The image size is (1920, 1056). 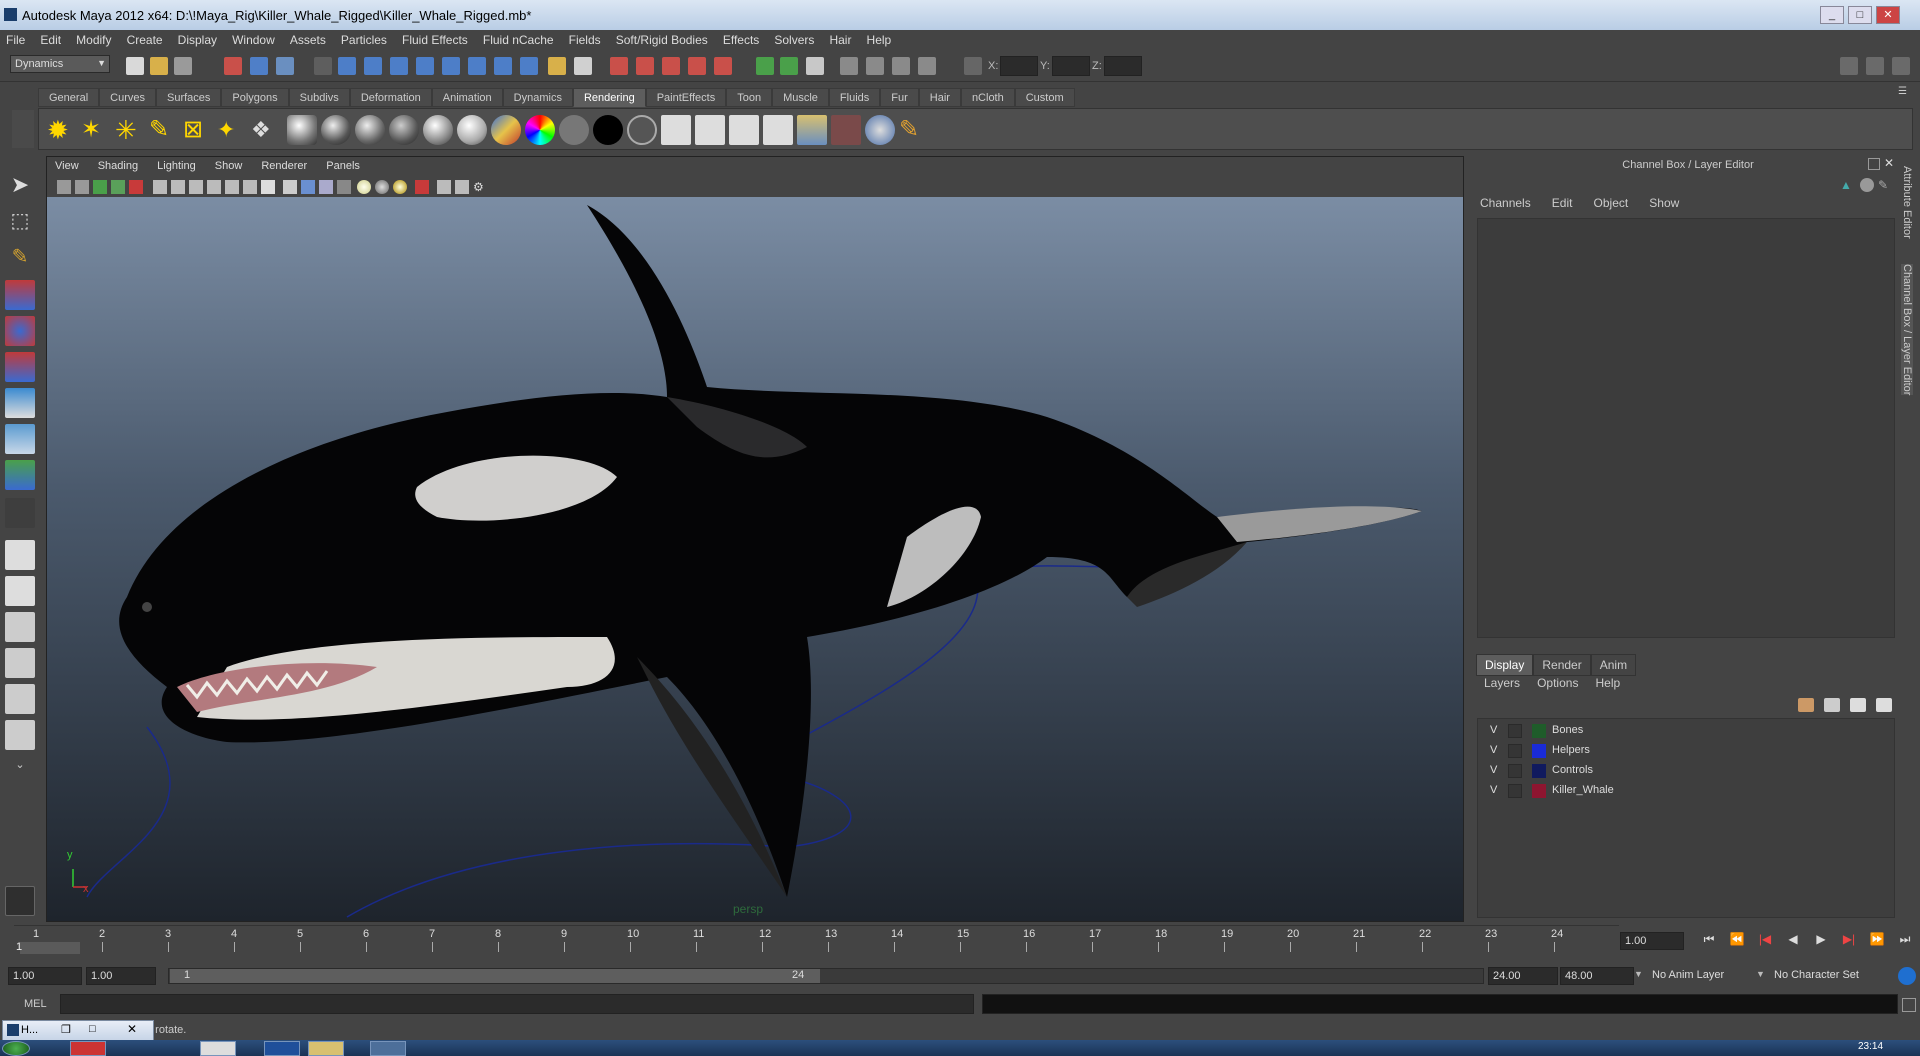 What do you see at coordinates (451, 66) in the screenshot?
I see `mask-deformations-icon` at bounding box center [451, 66].